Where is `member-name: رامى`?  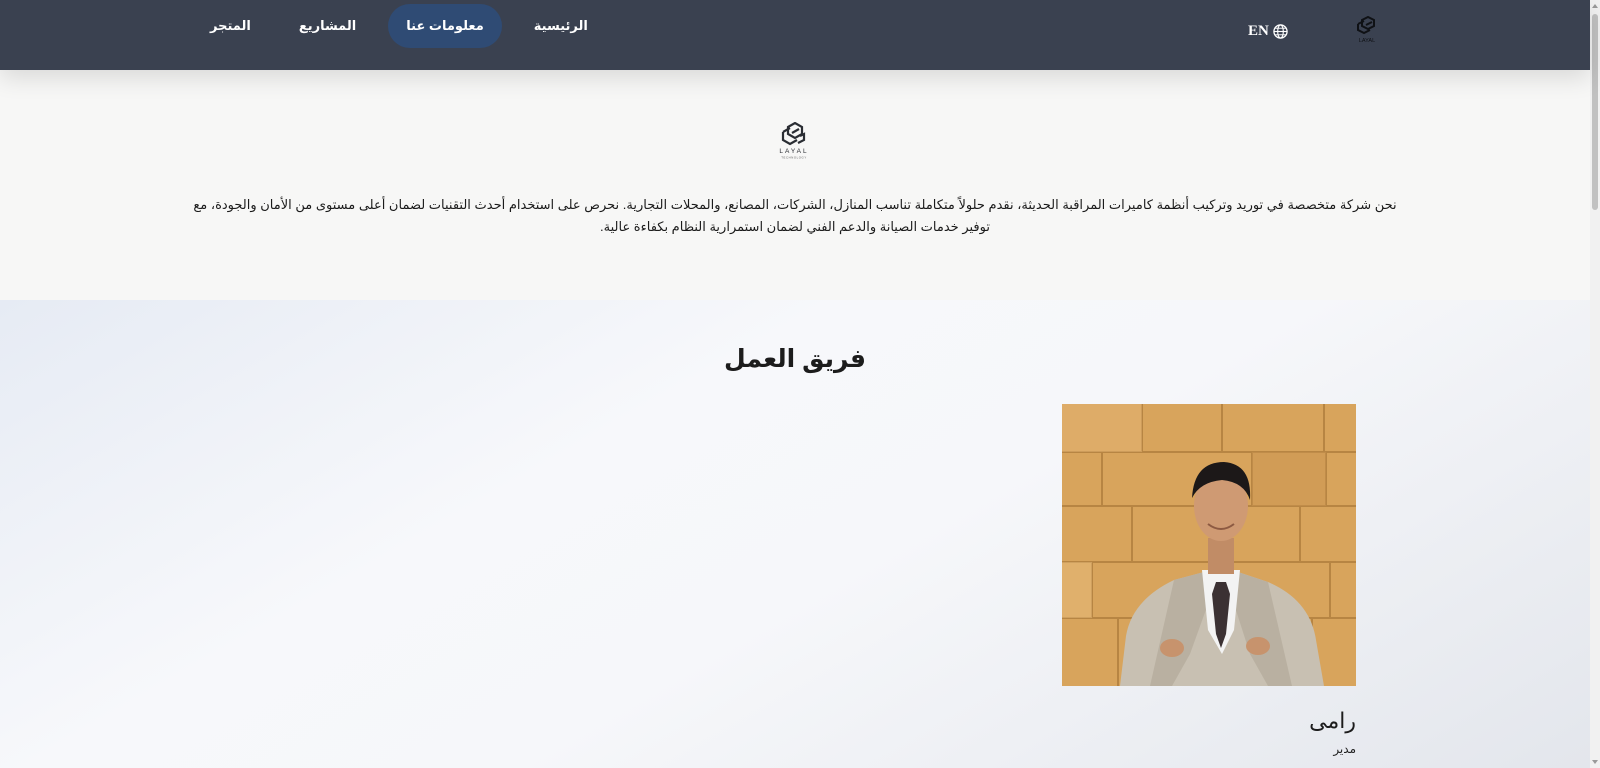 member-name: رامى is located at coordinates (1332, 720).